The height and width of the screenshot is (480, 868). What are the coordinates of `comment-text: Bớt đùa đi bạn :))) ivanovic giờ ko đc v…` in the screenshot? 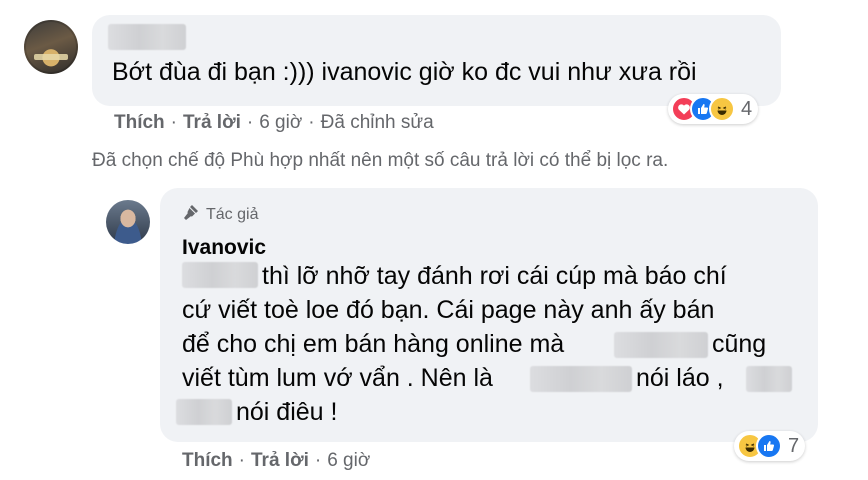 It's located at (404, 72).